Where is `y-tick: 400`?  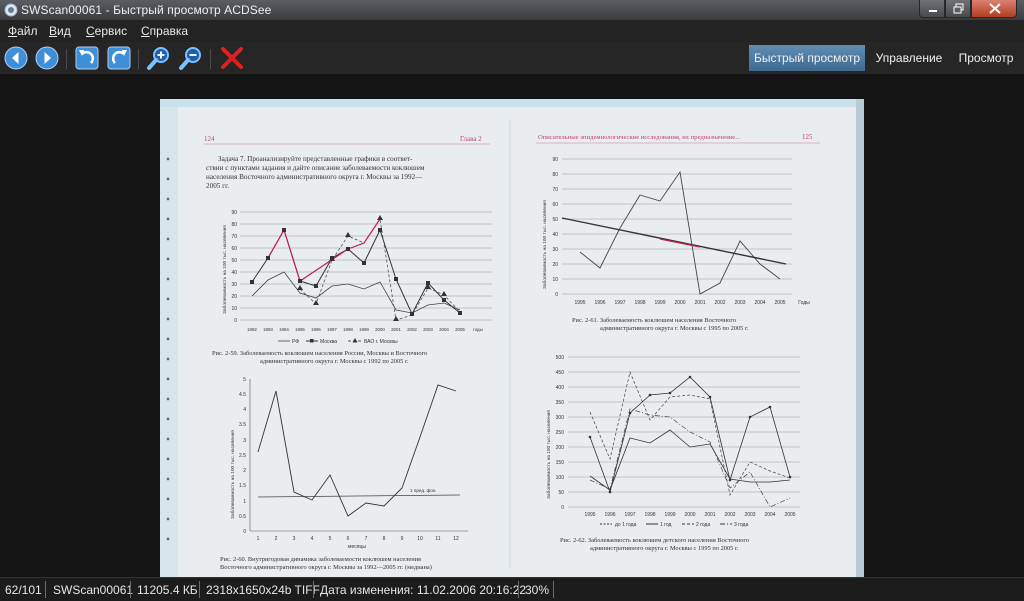 y-tick: 400 is located at coordinates (560, 388).